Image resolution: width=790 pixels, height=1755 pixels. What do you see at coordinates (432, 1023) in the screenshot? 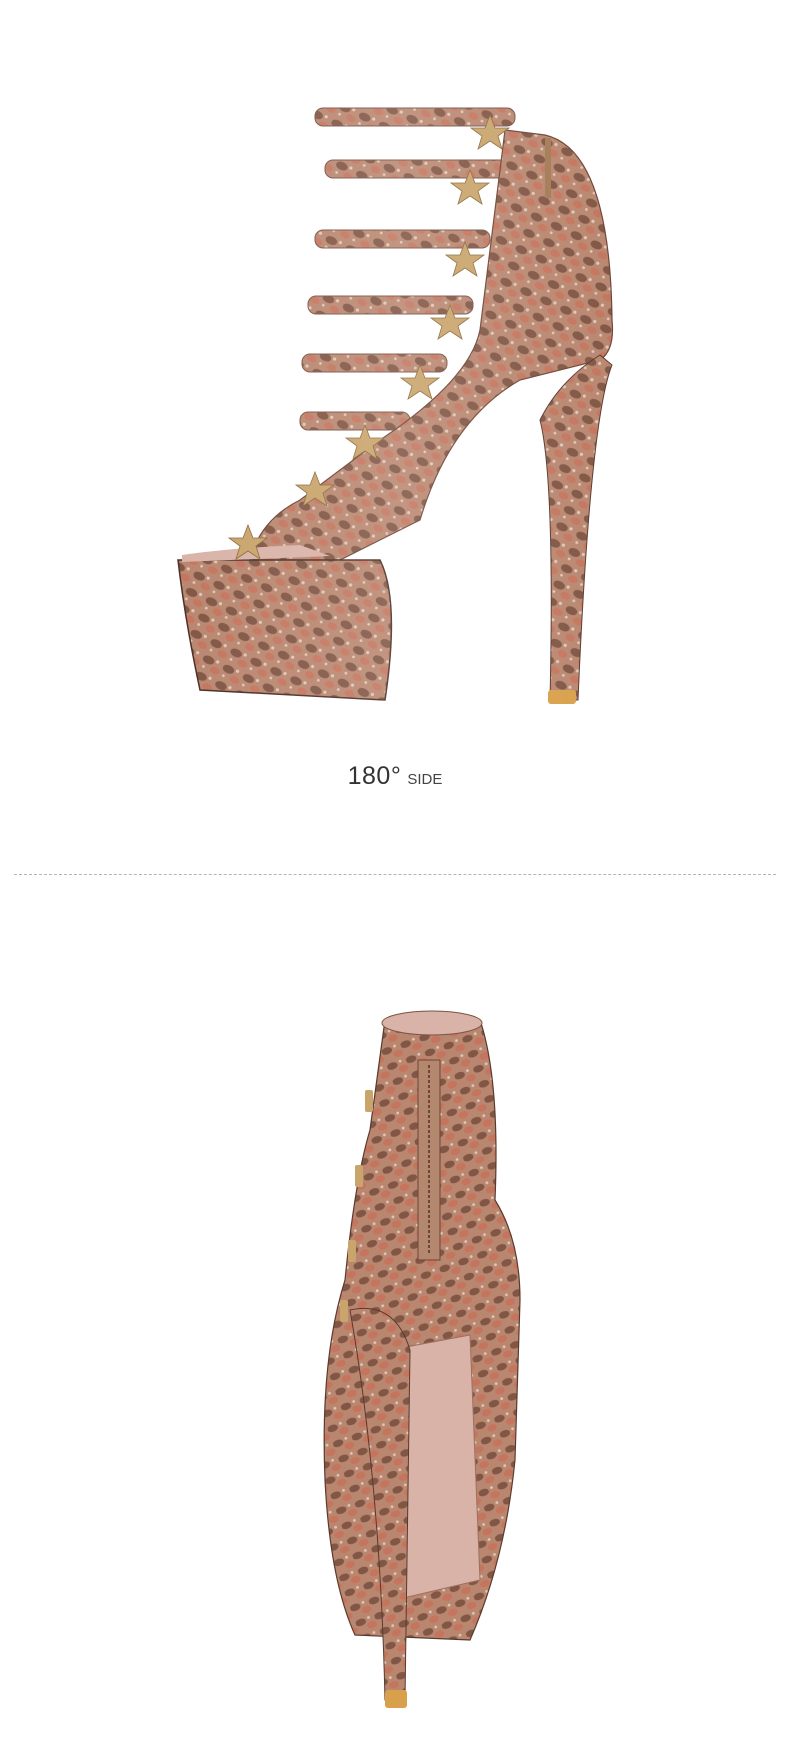
I see `collar` at bounding box center [432, 1023].